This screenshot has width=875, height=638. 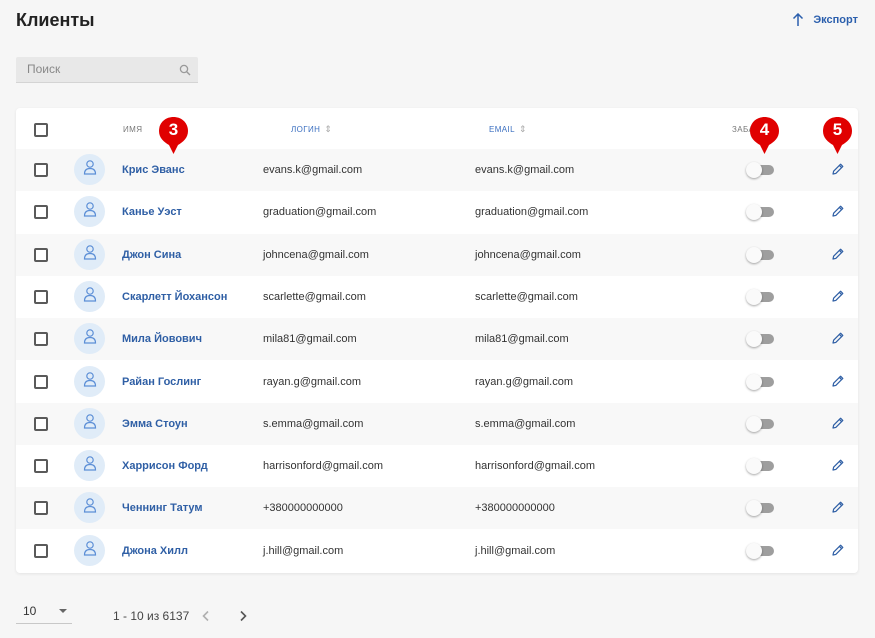 I want to click on export-button: Экспорт, so click(x=825, y=20).